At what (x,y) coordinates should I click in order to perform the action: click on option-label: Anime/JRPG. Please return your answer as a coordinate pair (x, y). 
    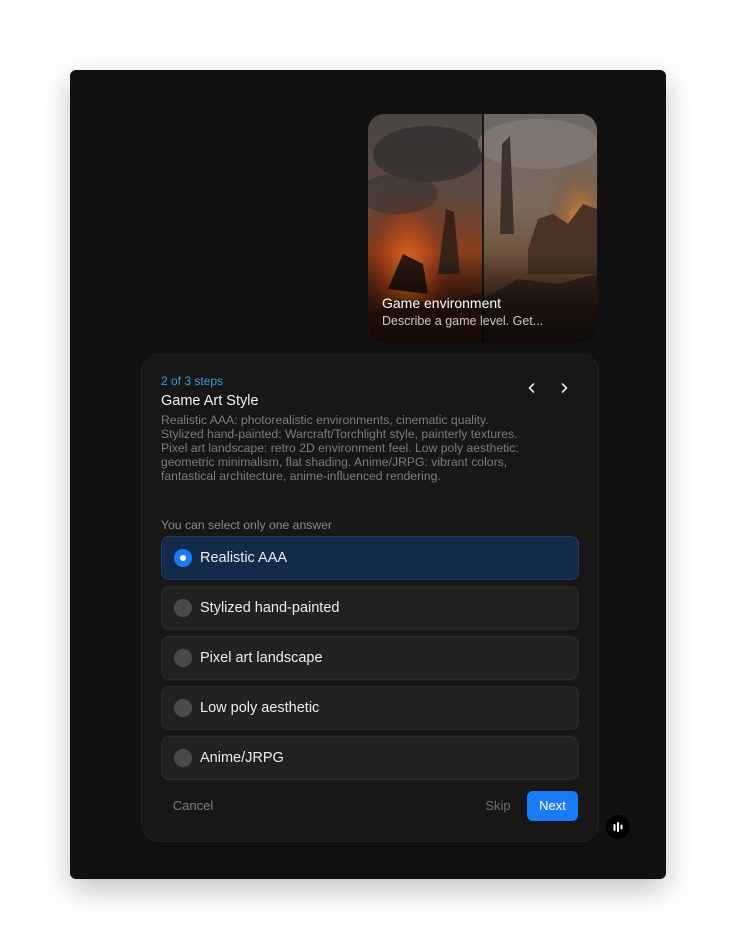
    Looking at the image, I should click on (242, 758).